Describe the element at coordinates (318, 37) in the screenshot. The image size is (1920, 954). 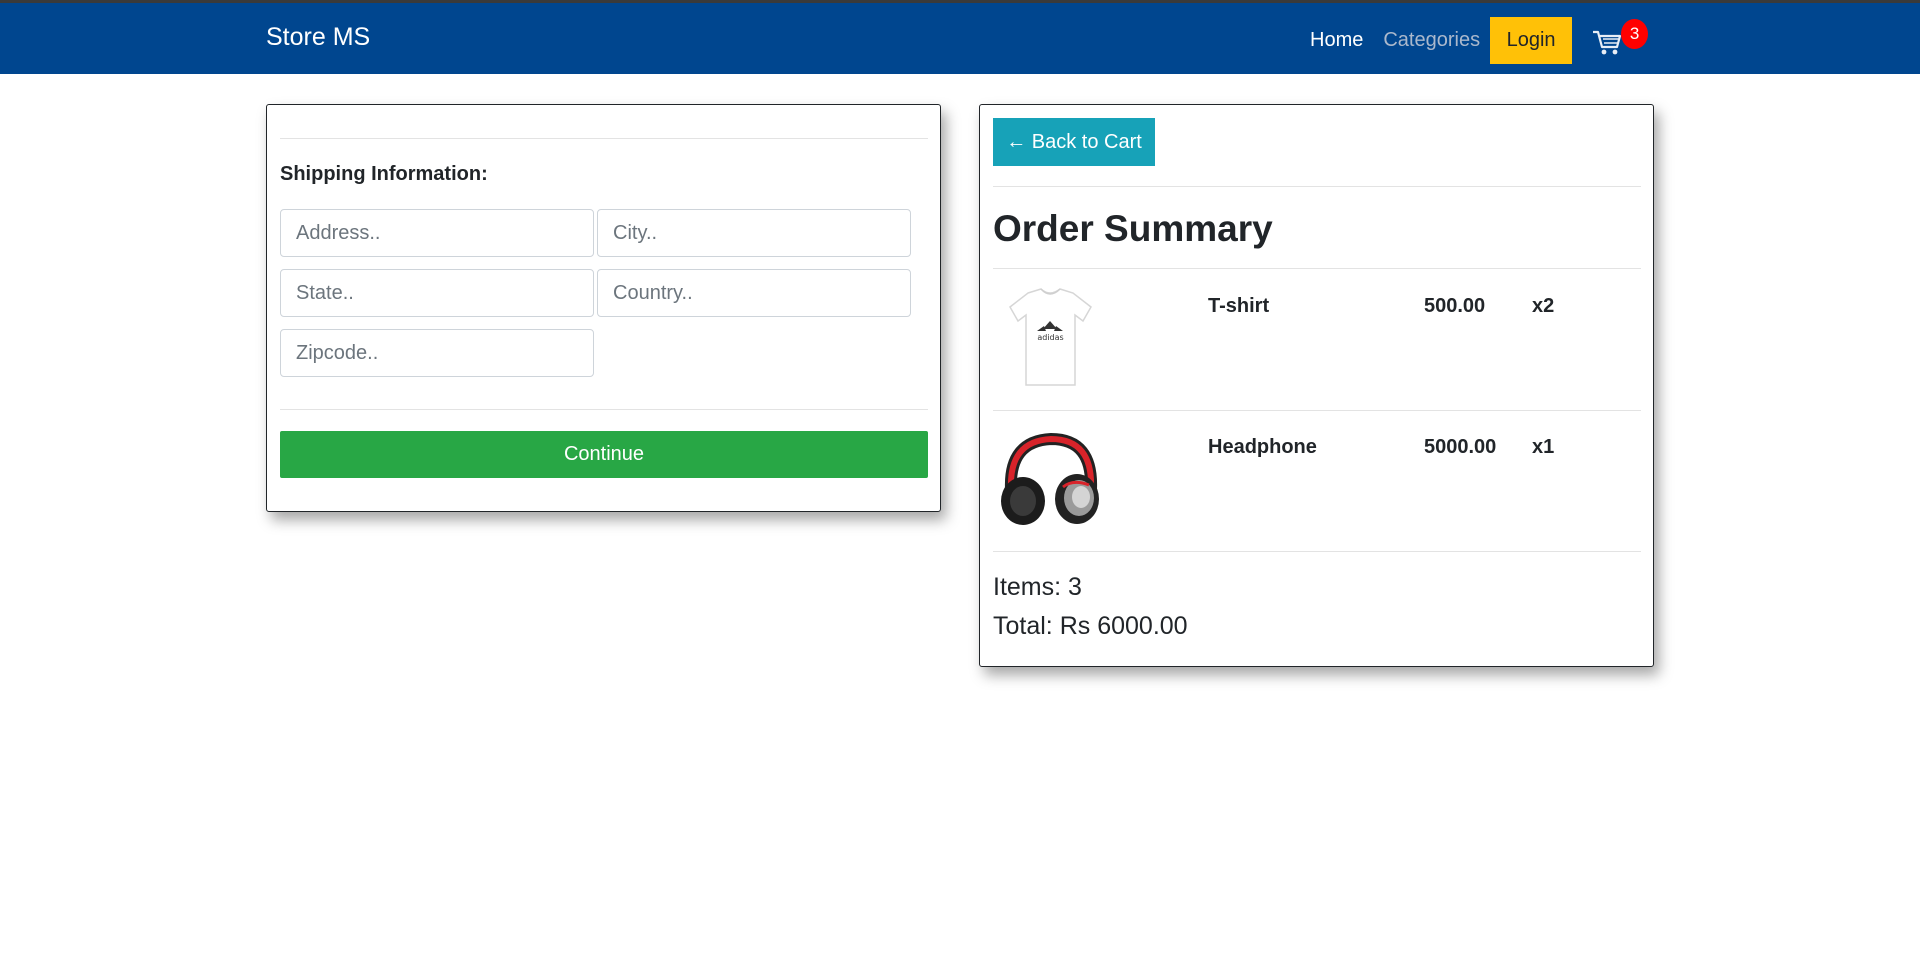
I see `brand-logo: Store MS` at that location.